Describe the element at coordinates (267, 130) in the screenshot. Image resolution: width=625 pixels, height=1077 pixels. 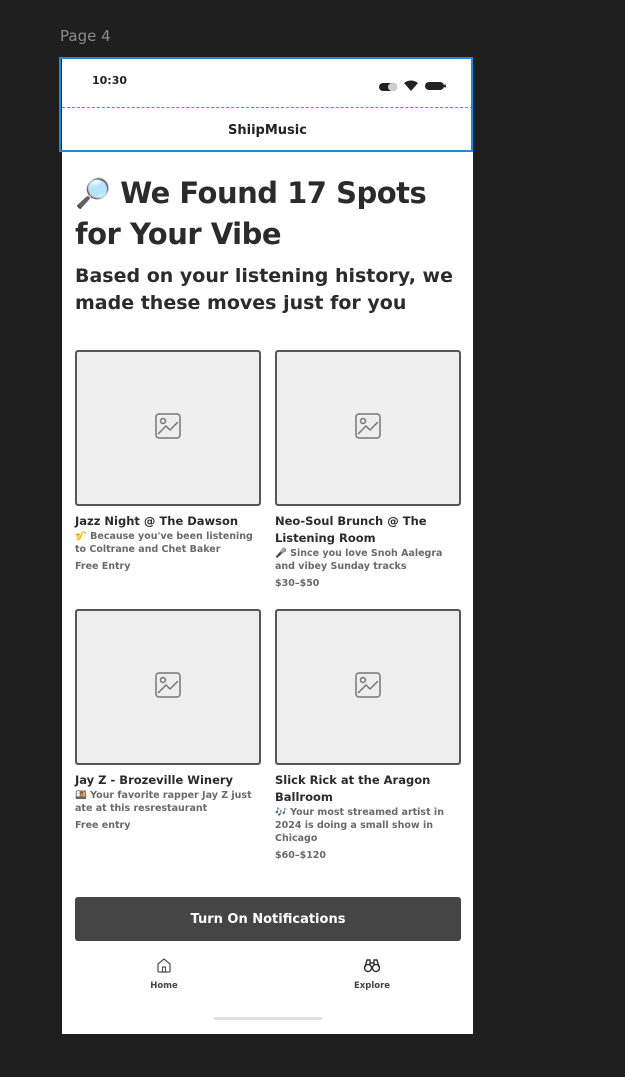
I see `app-bar-title: ShiipMusic` at that location.